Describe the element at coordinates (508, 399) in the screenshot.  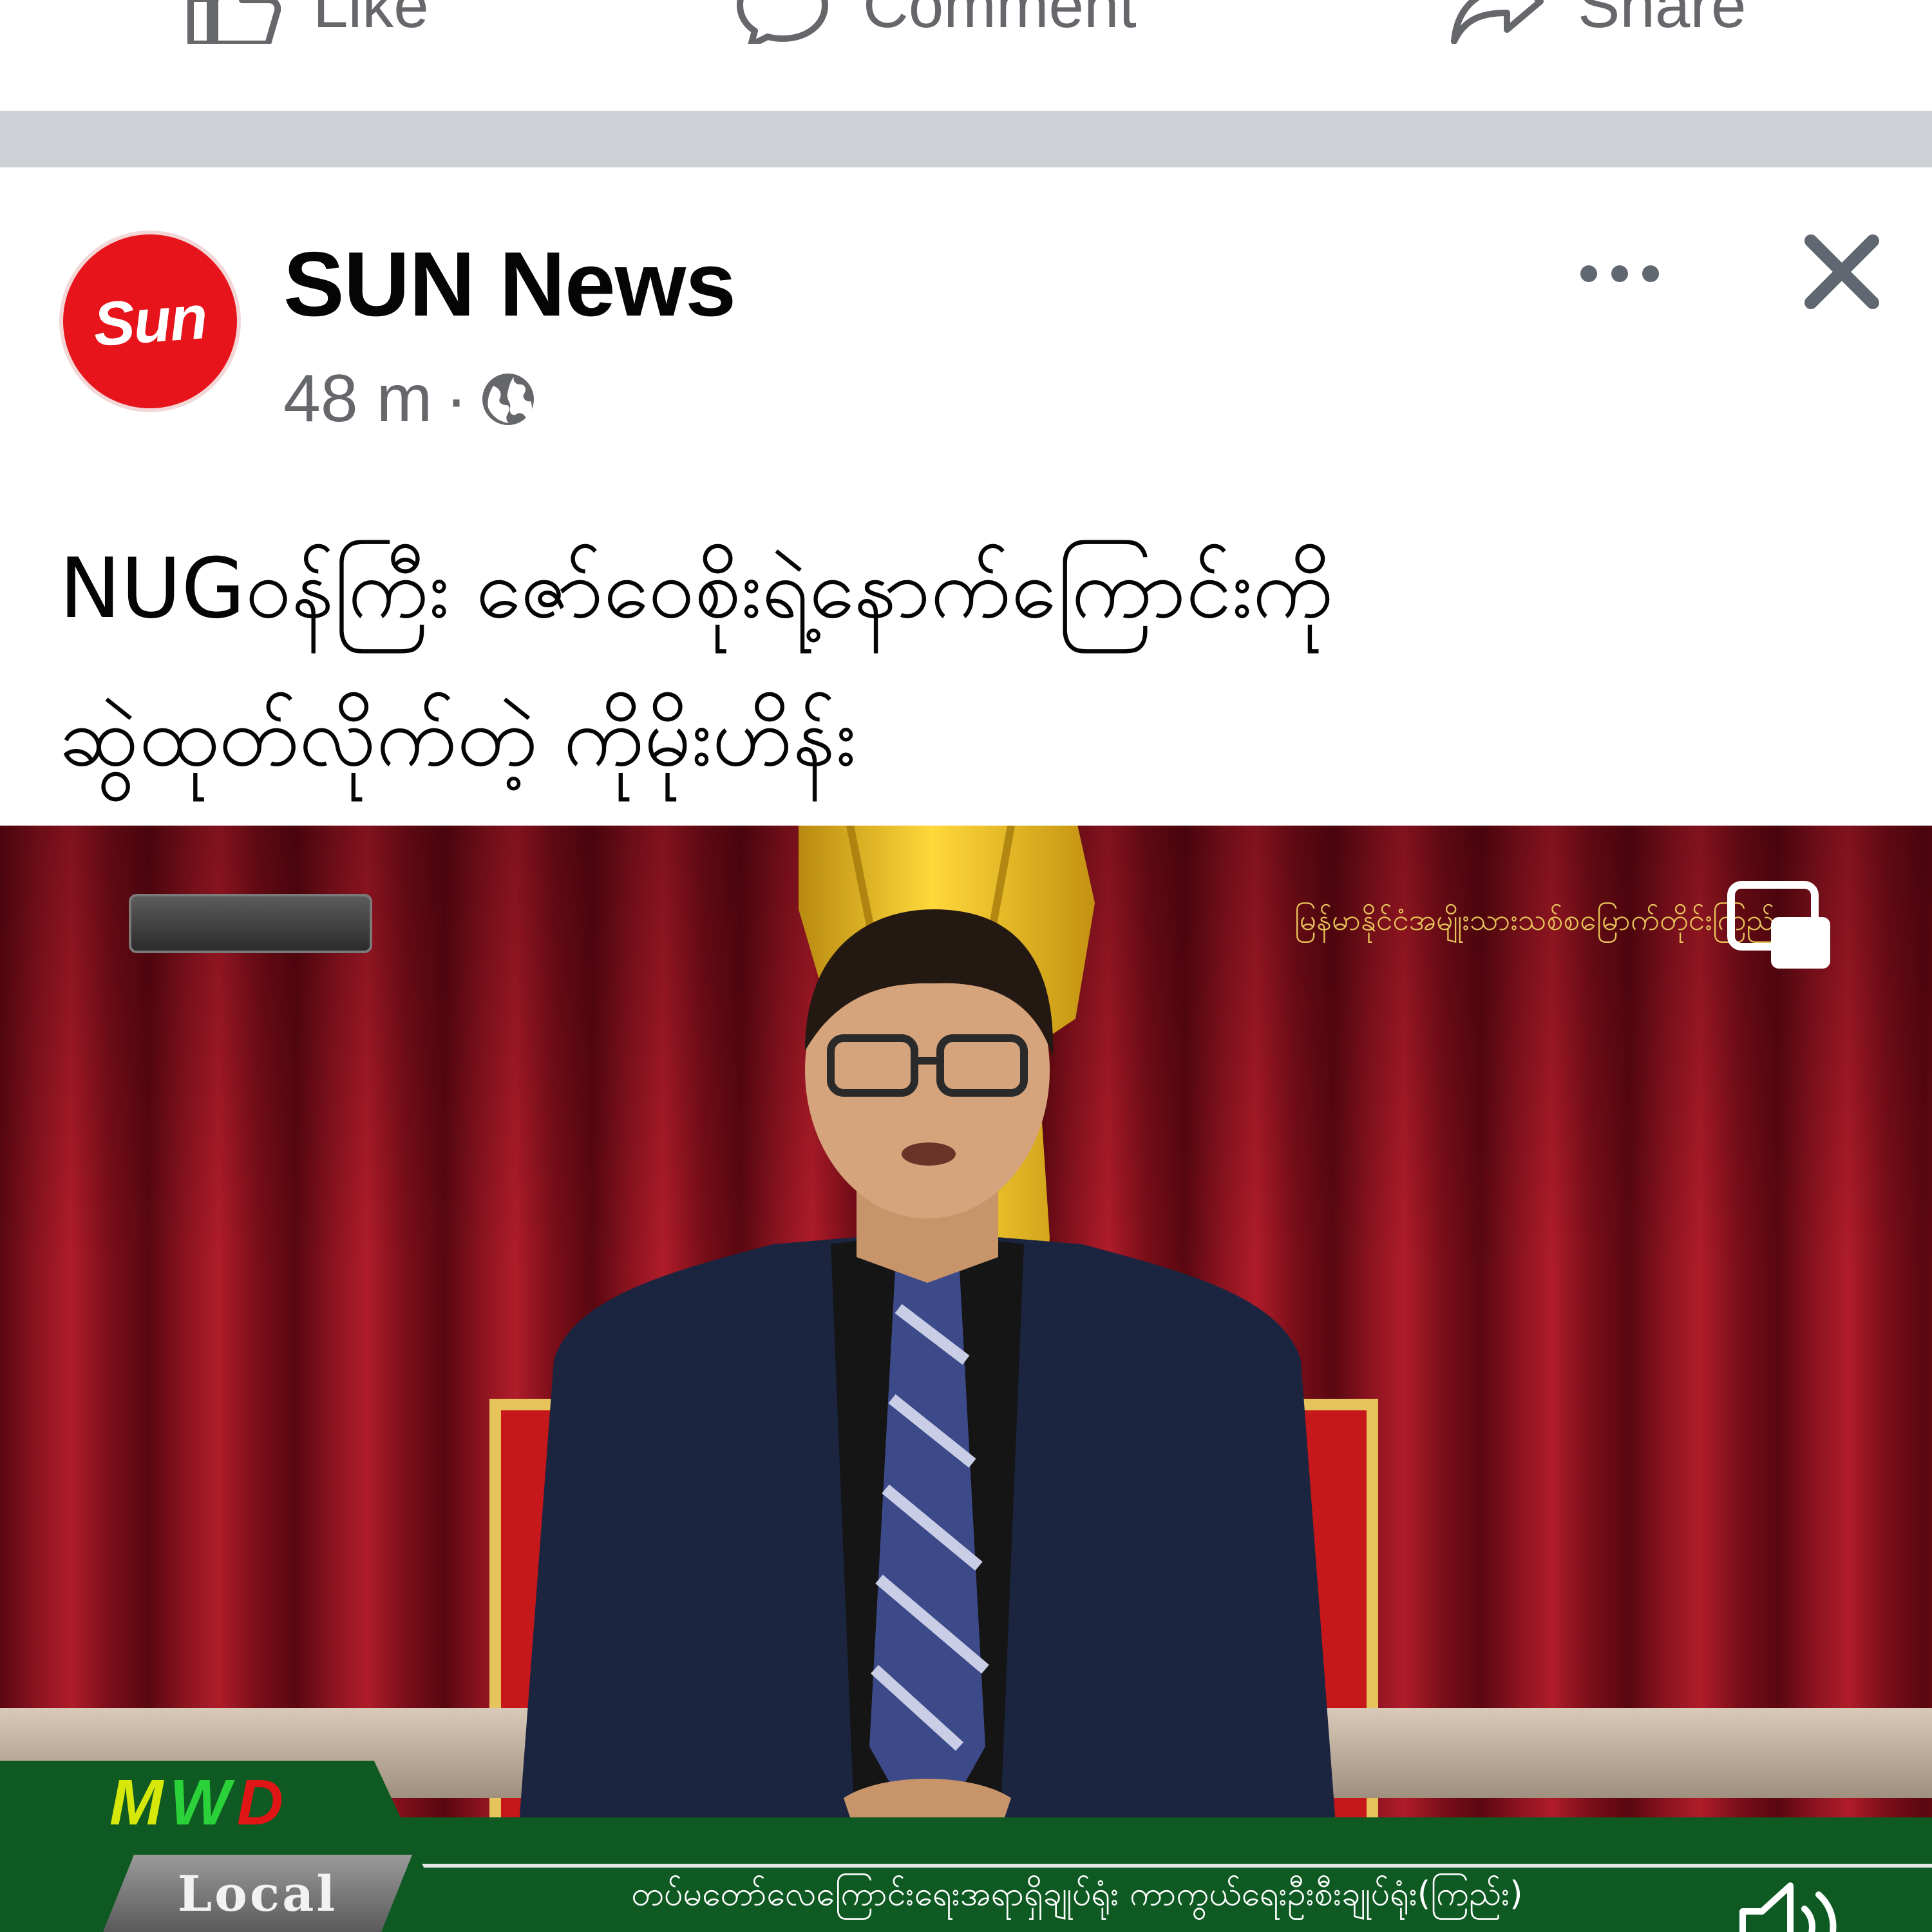
I see `globe-icon` at that location.